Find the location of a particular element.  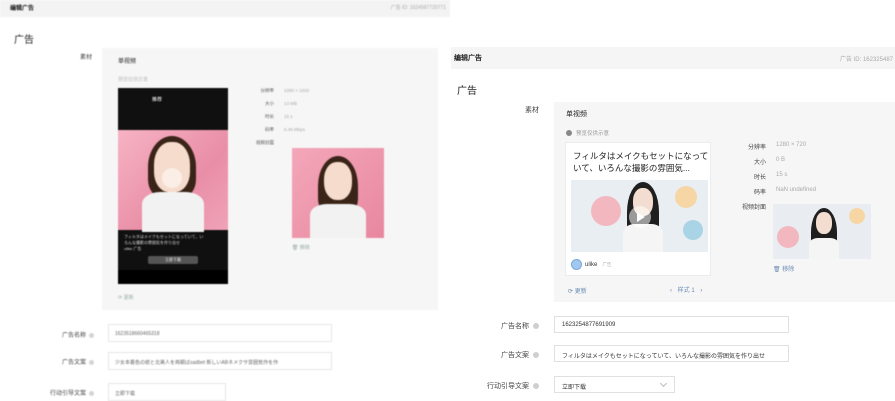

right-name-label: 广告名称 is located at coordinates (499, 326).